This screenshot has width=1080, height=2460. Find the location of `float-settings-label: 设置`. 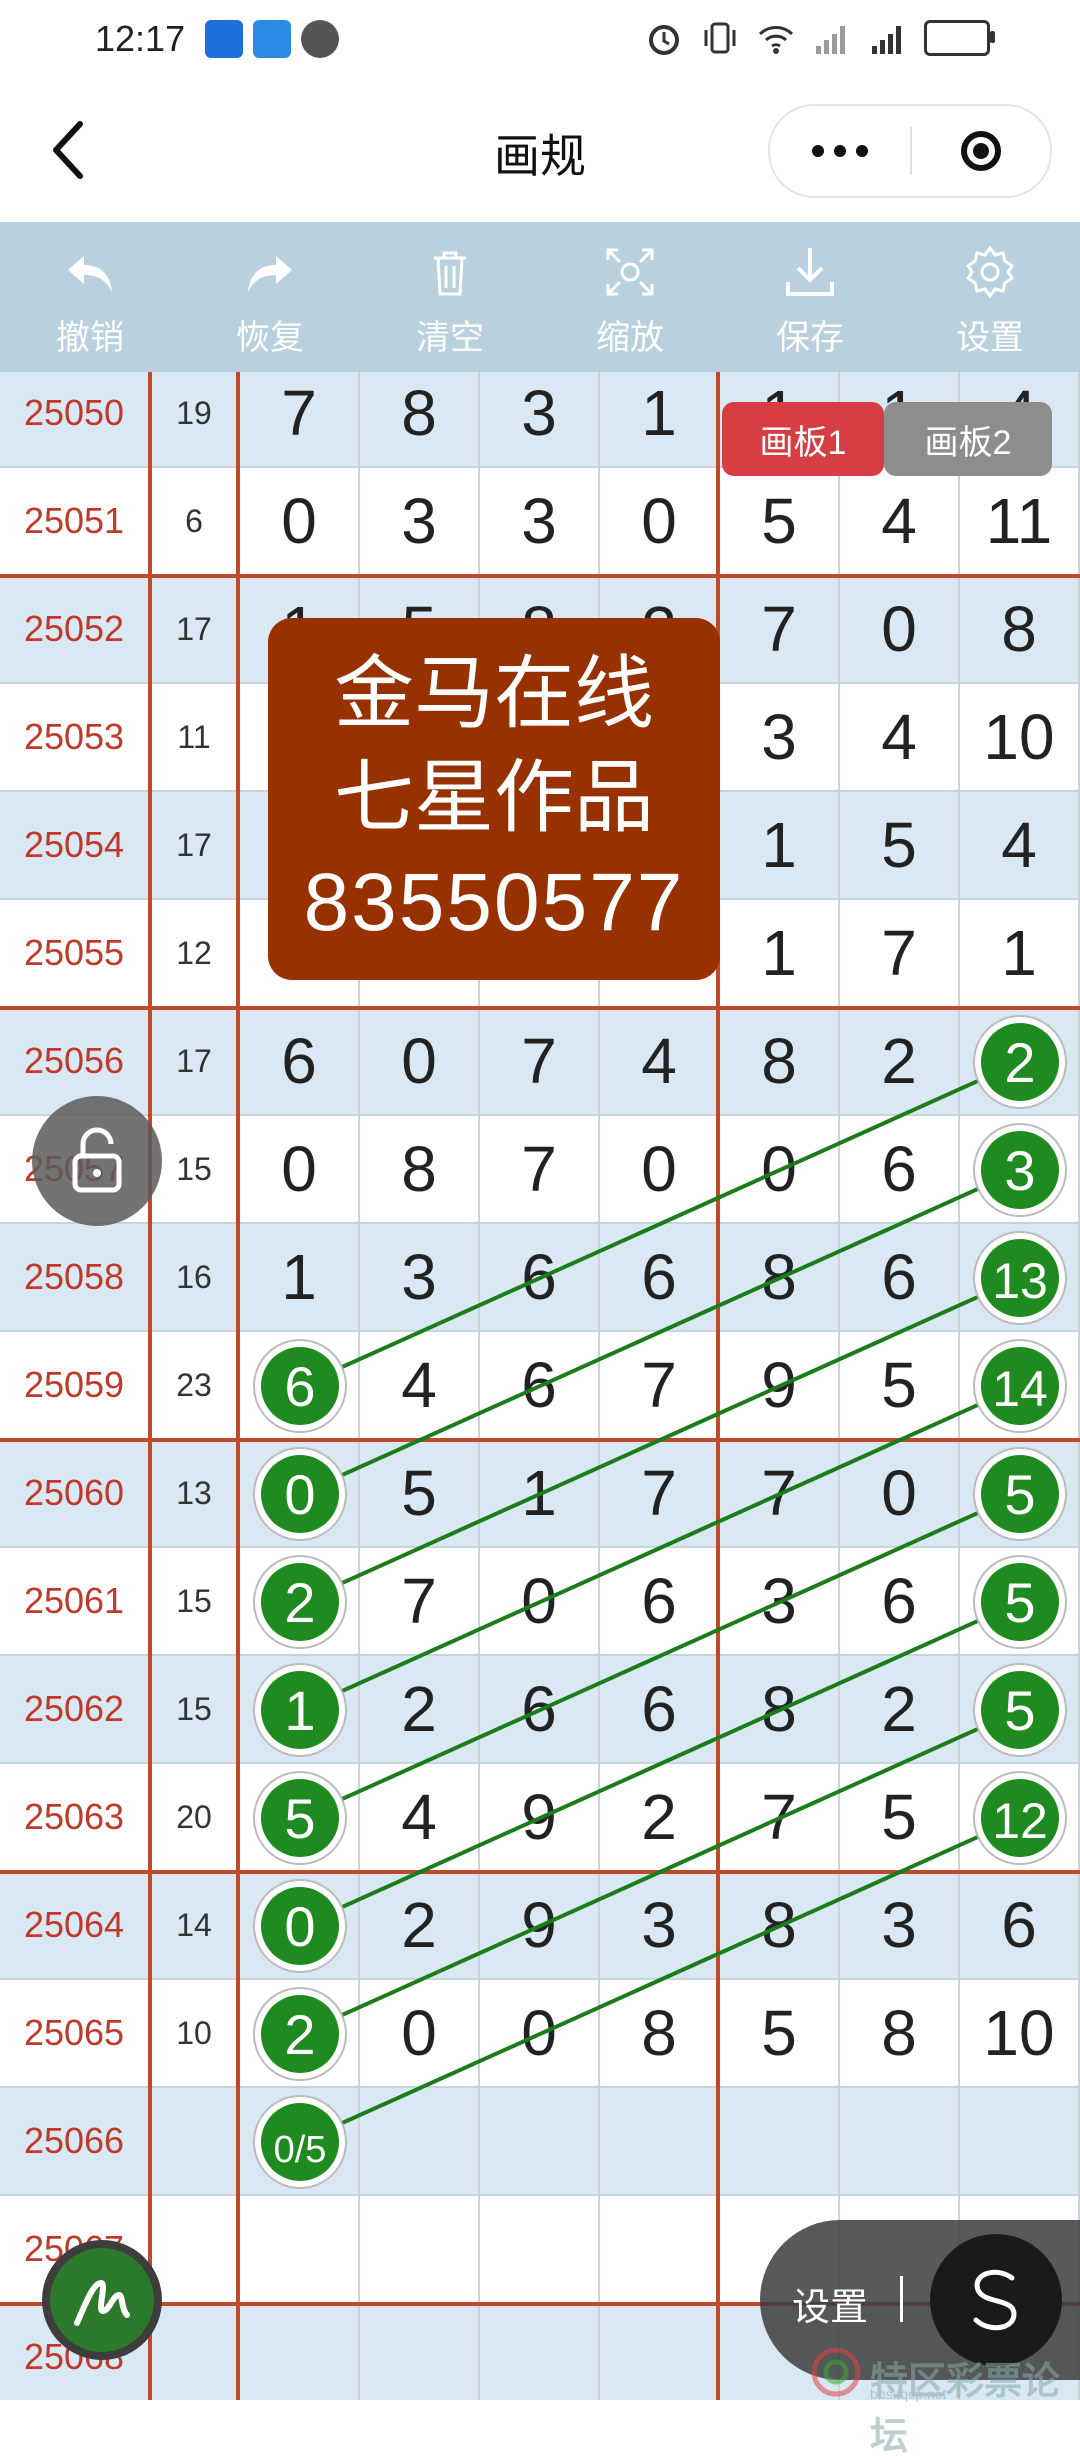

float-settings-label: 设置 is located at coordinates (830, 2303).